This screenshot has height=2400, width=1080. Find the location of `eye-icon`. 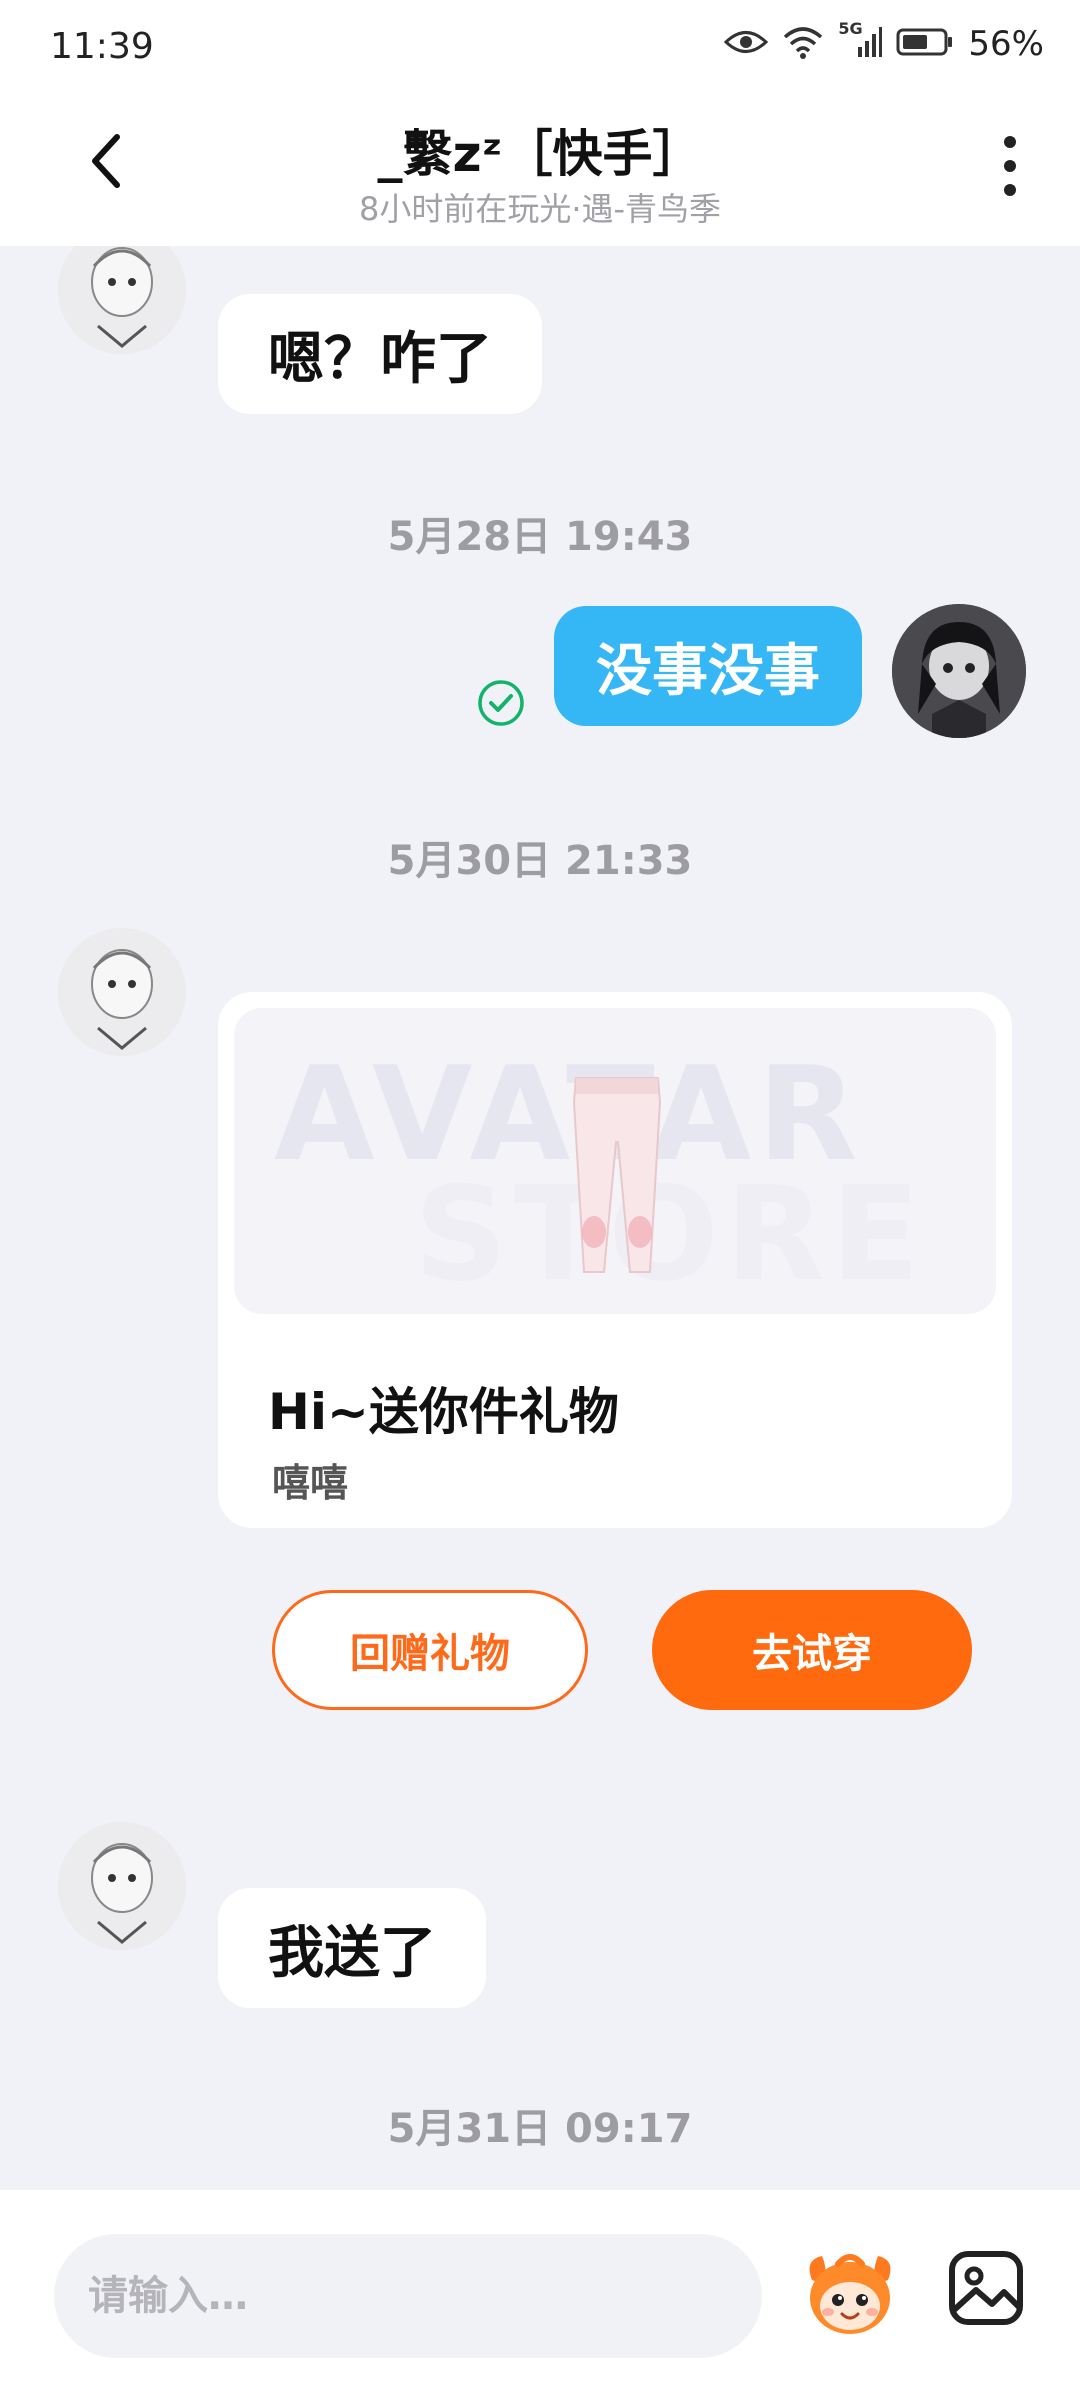

eye-icon is located at coordinates (746, 44).